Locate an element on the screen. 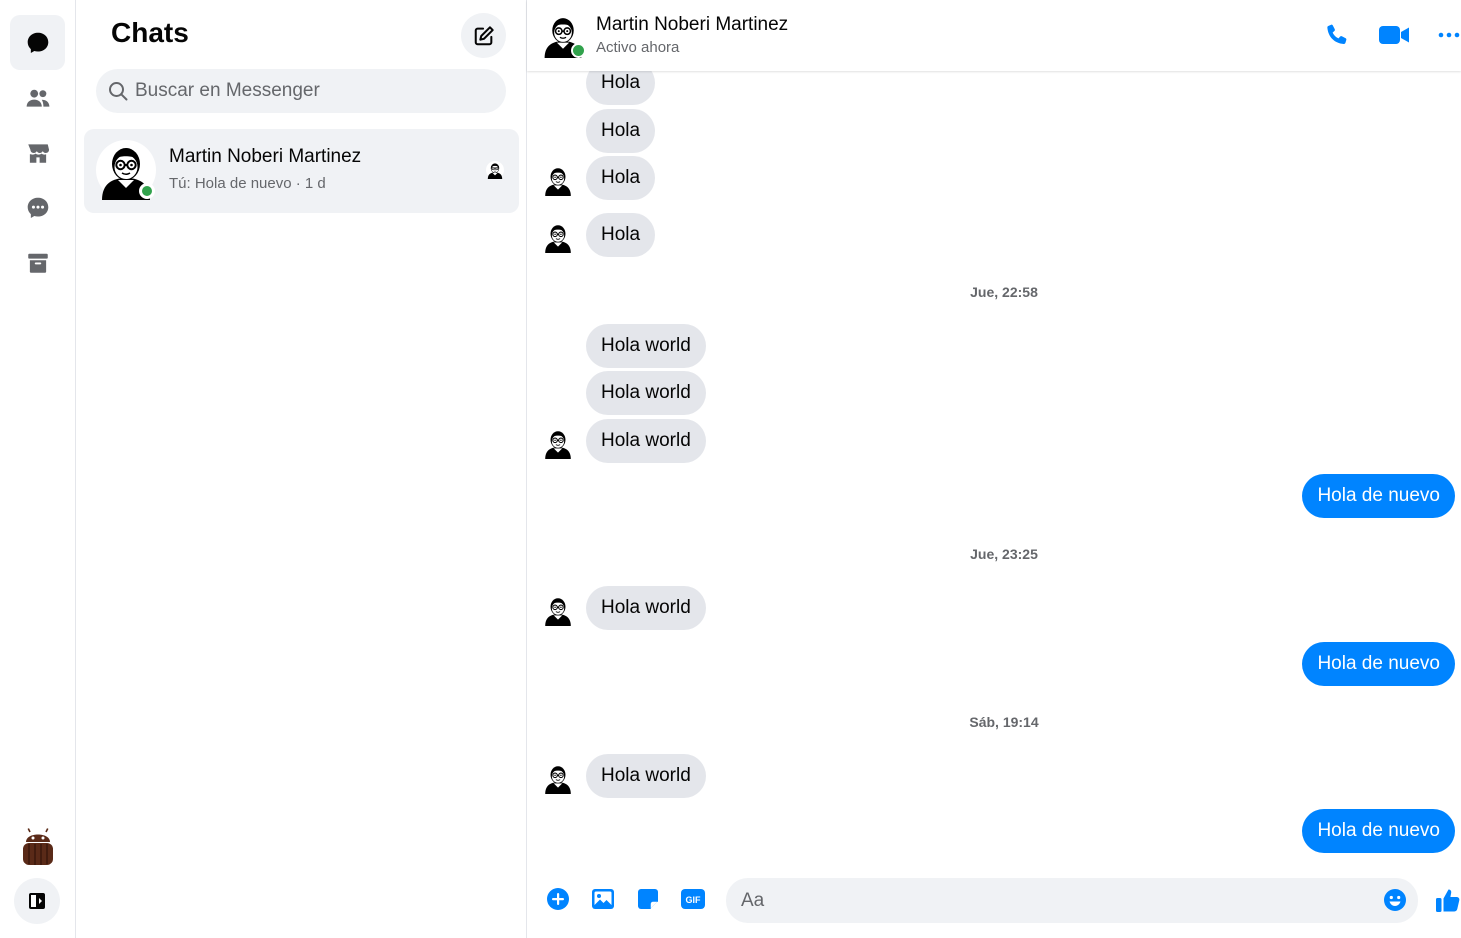 This screenshot has height=938, width=1461. sticker-button is located at coordinates (648, 899).